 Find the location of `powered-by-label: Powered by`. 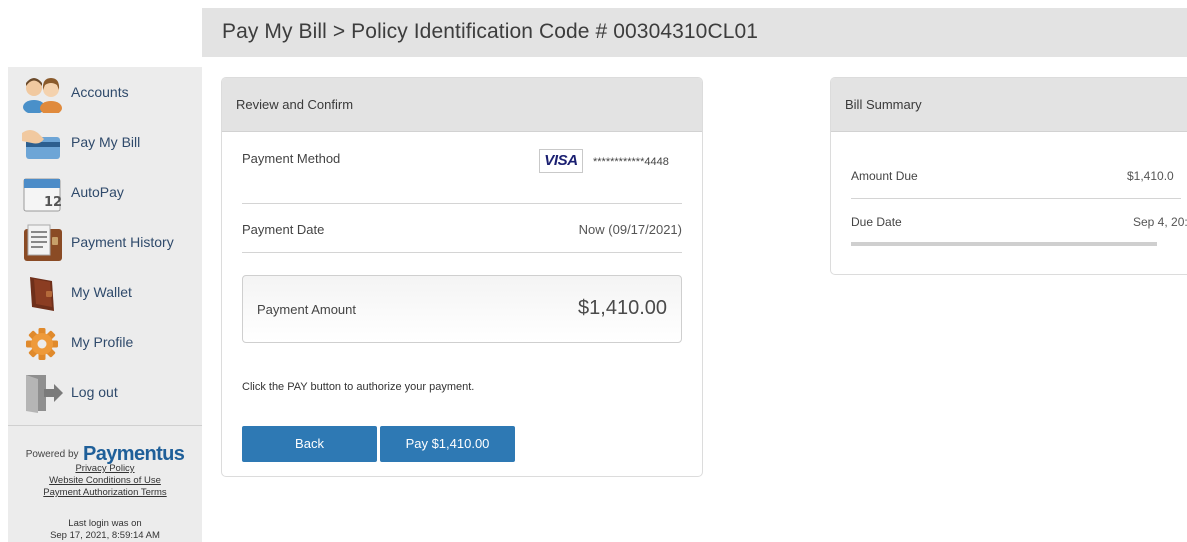

powered-by-label: Powered by is located at coordinates (52, 454).